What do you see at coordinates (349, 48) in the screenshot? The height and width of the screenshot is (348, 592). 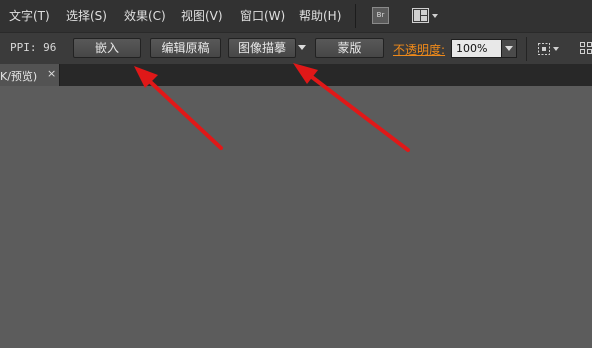 I see `mask-button: 蒙版` at bounding box center [349, 48].